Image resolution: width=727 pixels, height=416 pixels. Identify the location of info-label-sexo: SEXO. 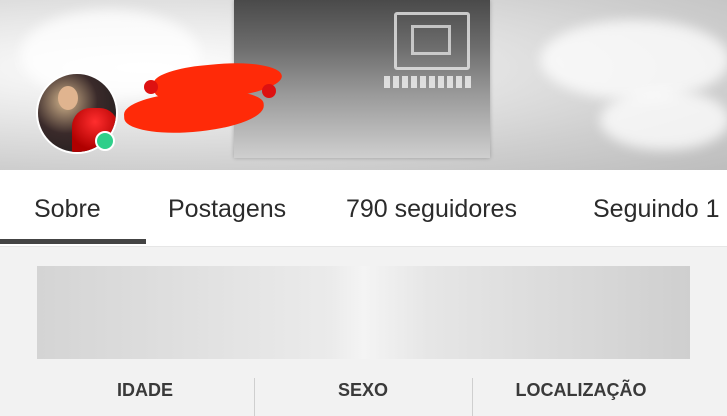
(363, 390).